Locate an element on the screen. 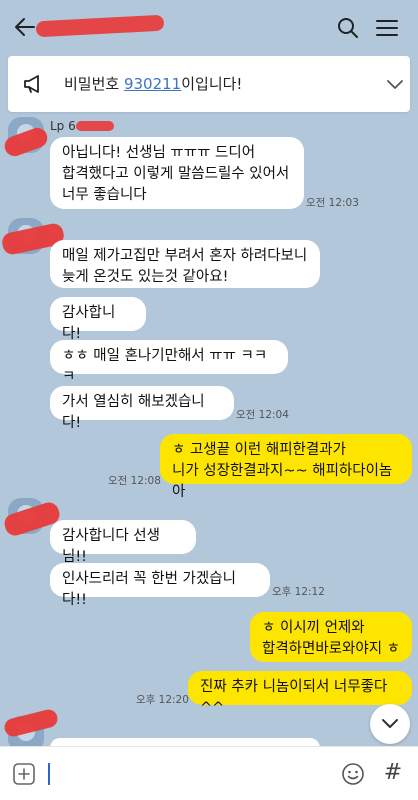 The width and height of the screenshot is (418, 800). message-bubble: ㅎㅎ 매일 혼나기만해서 ㅠㅠ ㅋㅋㅋ is located at coordinates (169, 362).